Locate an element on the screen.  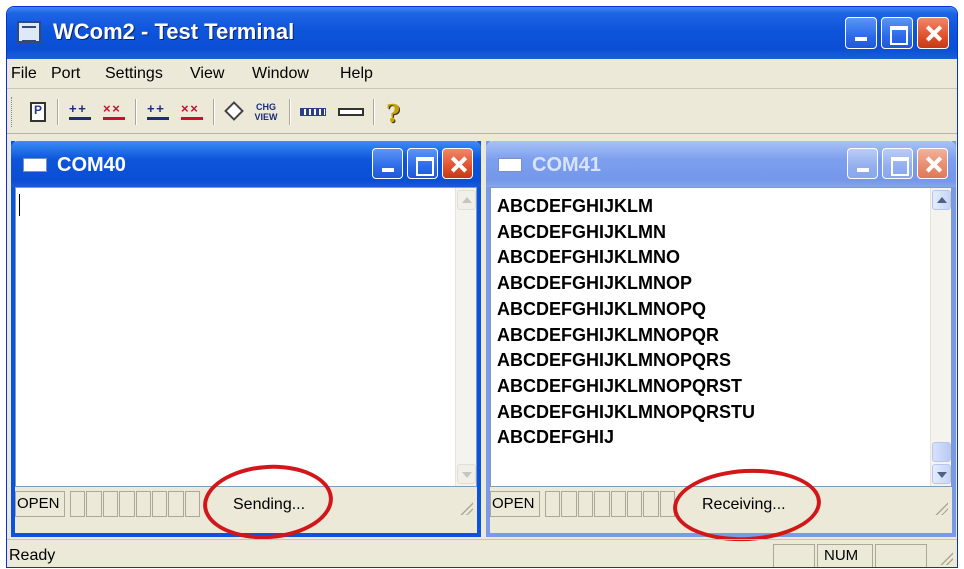
hex-view-button is located at coordinates (312, 112).